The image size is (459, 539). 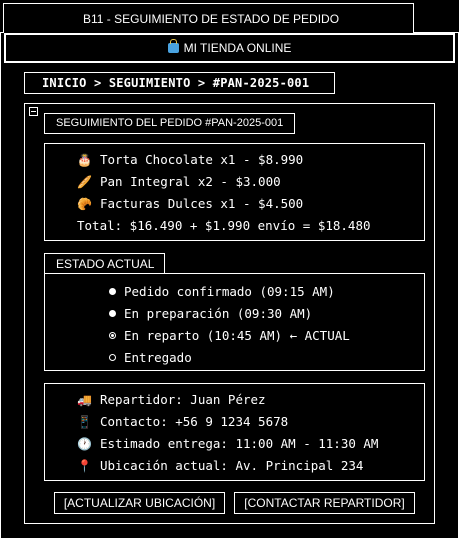 What do you see at coordinates (239, 443) in the screenshot?
I see `eta-text: Estimado entrega: 11:00 AM - 11:30 AM` at bounding box center [239, 443].